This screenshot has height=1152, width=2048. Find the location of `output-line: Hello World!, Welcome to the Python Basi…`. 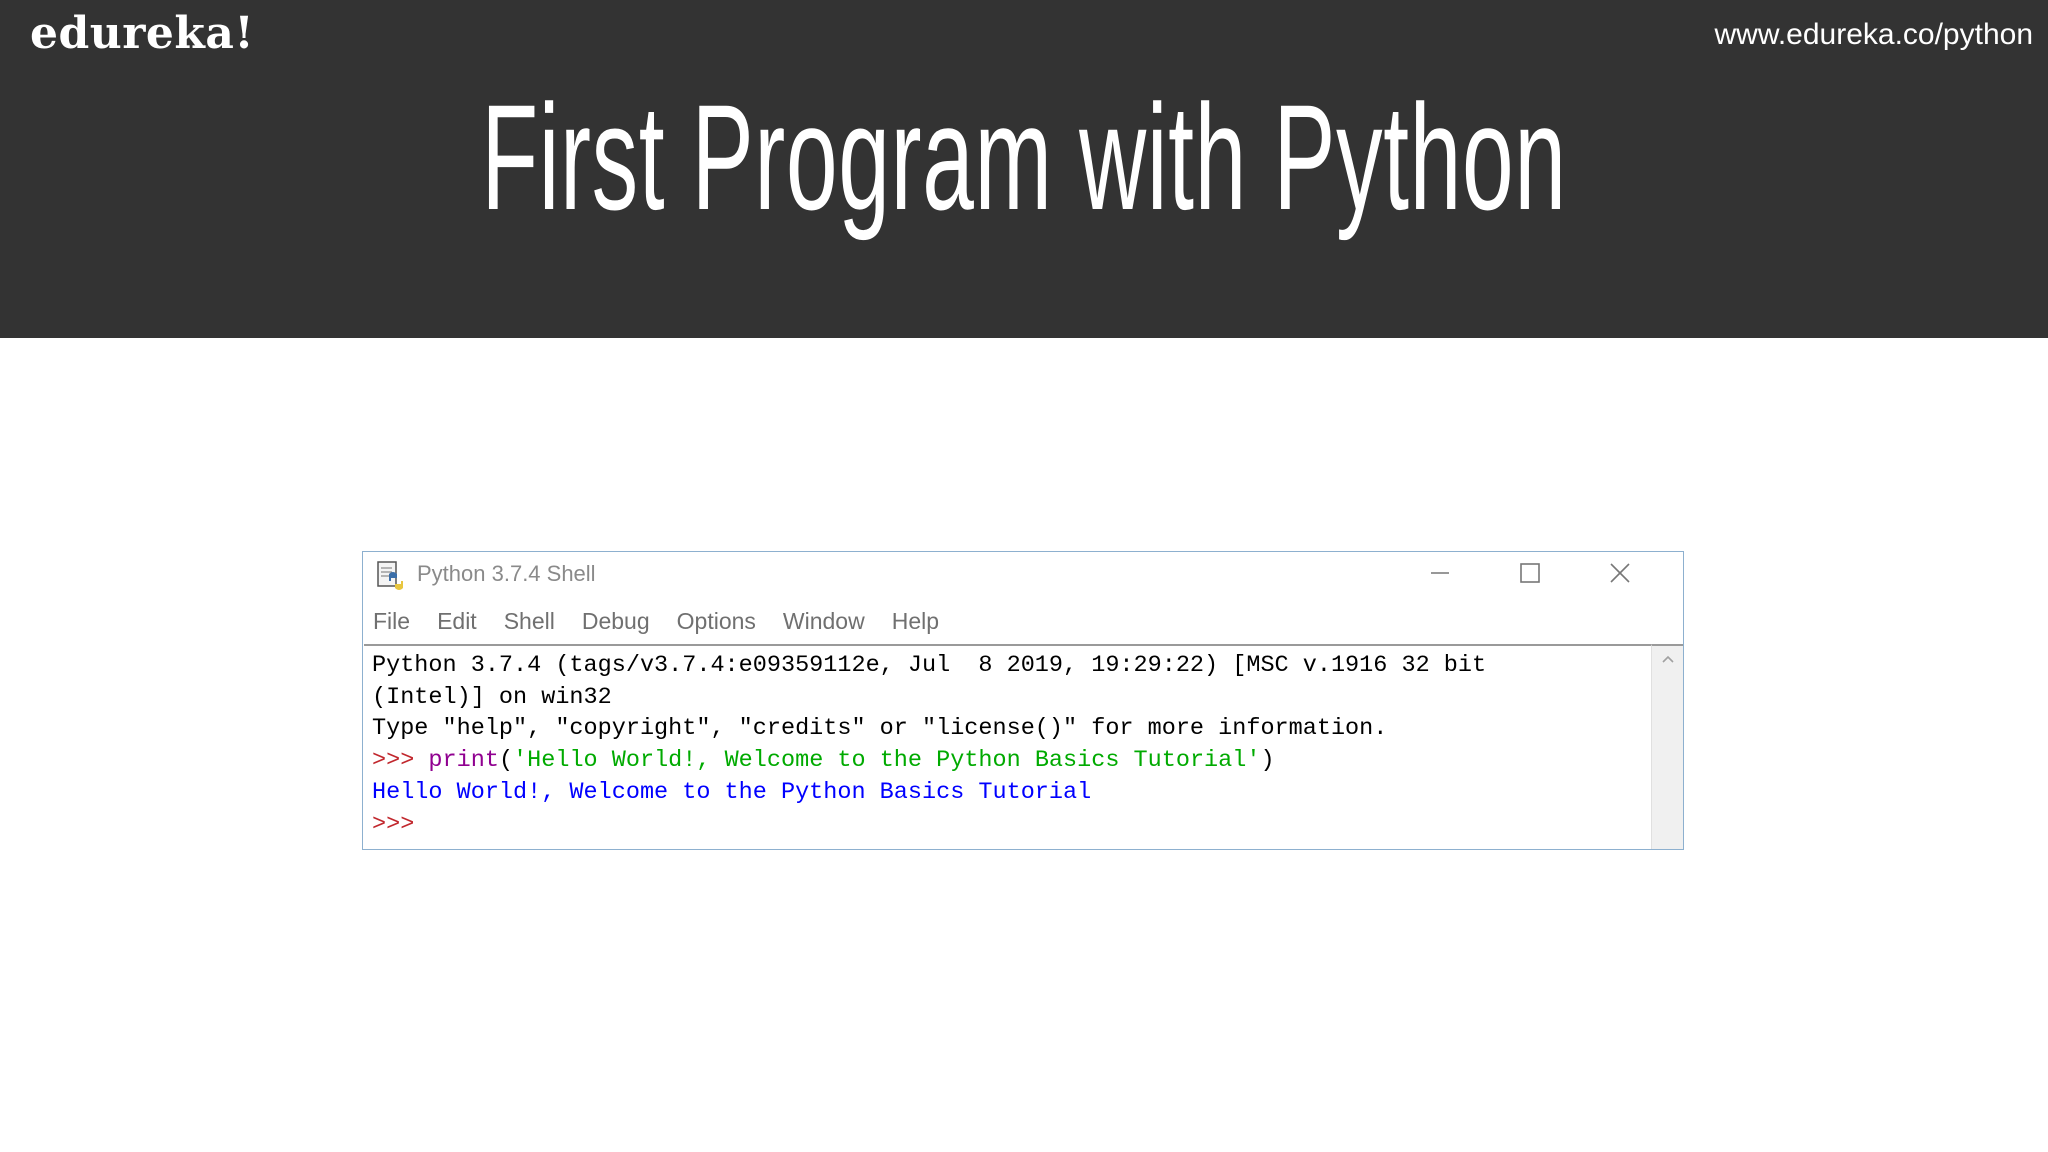

output-line: Hello World!, Welcome to the Python Basi… is located at coordinates (732, 792).